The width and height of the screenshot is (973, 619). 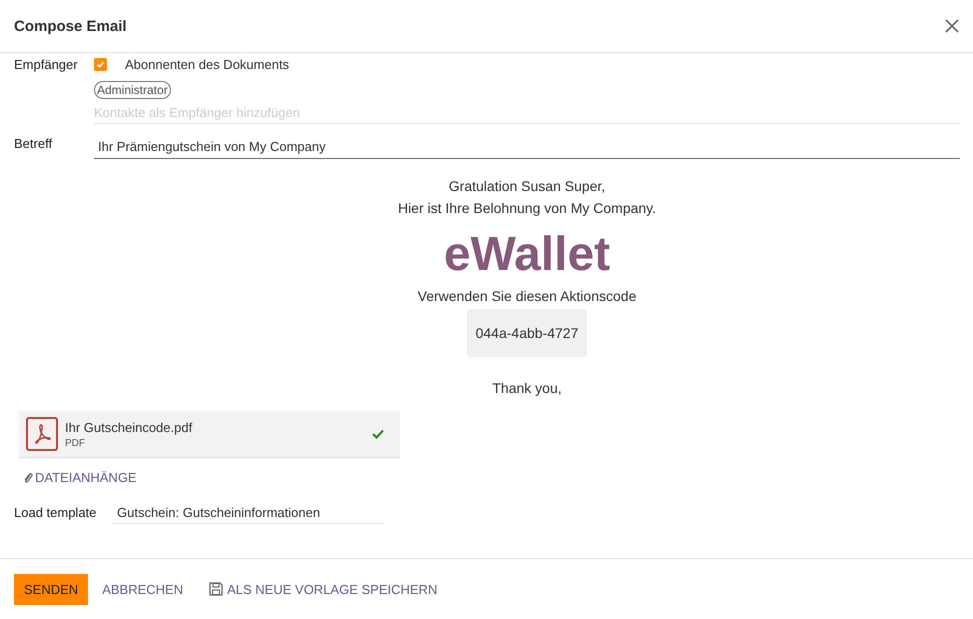 What do you see at coordinates (70, 26) in the screenshot?
I see `dialog-title: Compose Email` at bounding box center [70, 26].